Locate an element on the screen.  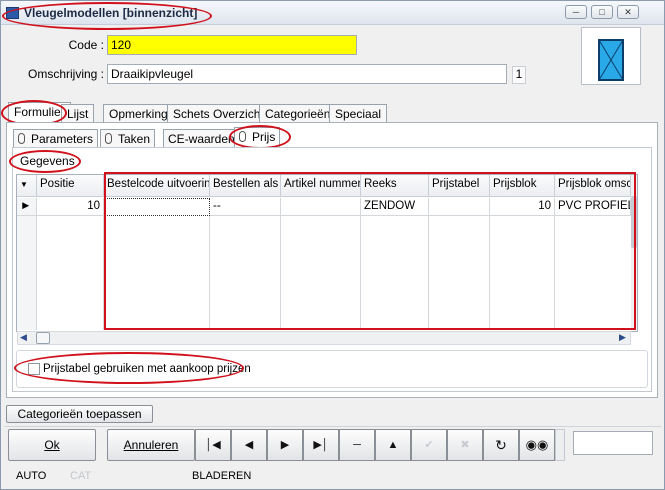
row-indicator-column is located at coordinates (27, 273).